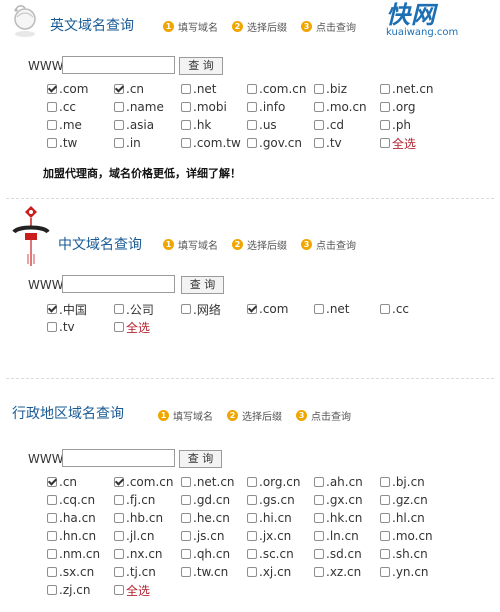  What do you see at coordinates (214, 107) in the screenshot?
I see `suffix-option: .mobi` at bounding box center [214, 107].